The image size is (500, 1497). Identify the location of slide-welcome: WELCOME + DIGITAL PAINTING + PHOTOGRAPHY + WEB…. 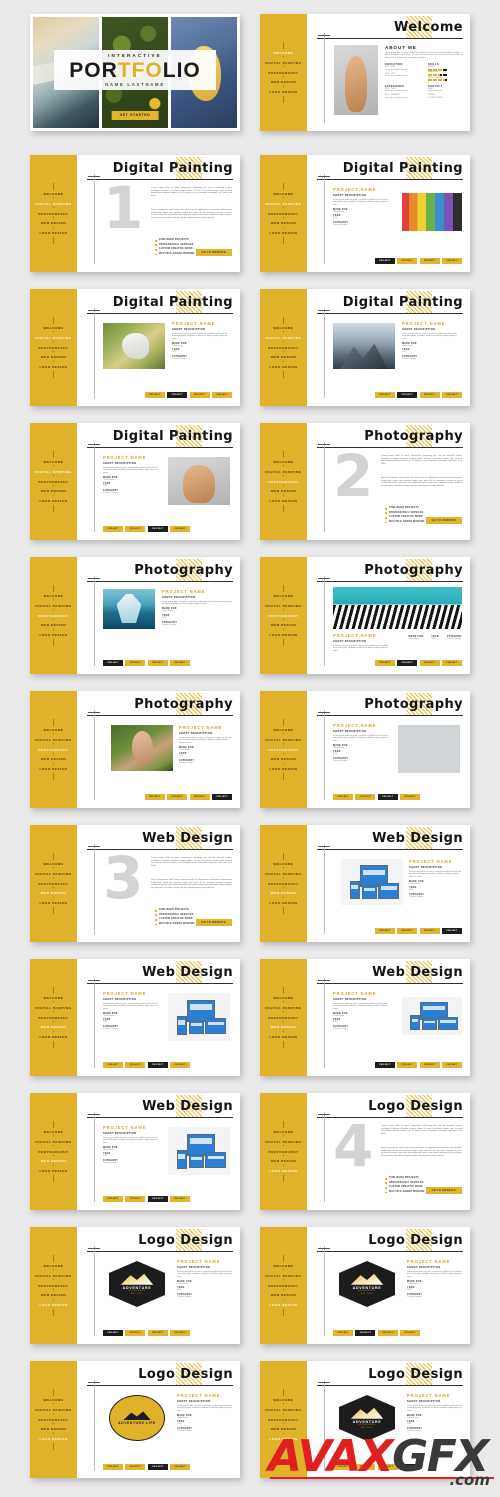
(365, 72).